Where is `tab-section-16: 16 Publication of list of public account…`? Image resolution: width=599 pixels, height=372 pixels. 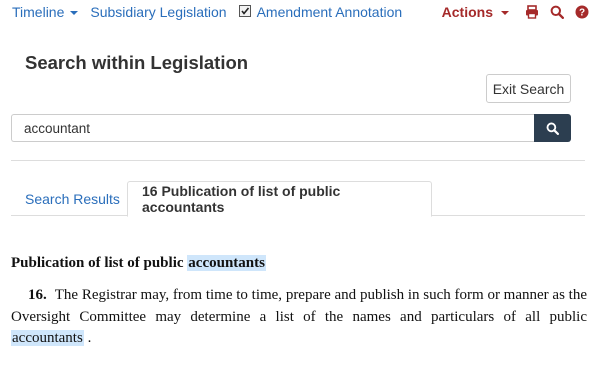 tab-section-16: 16 Publication of list of public account… is located at coordinates (279, 199).